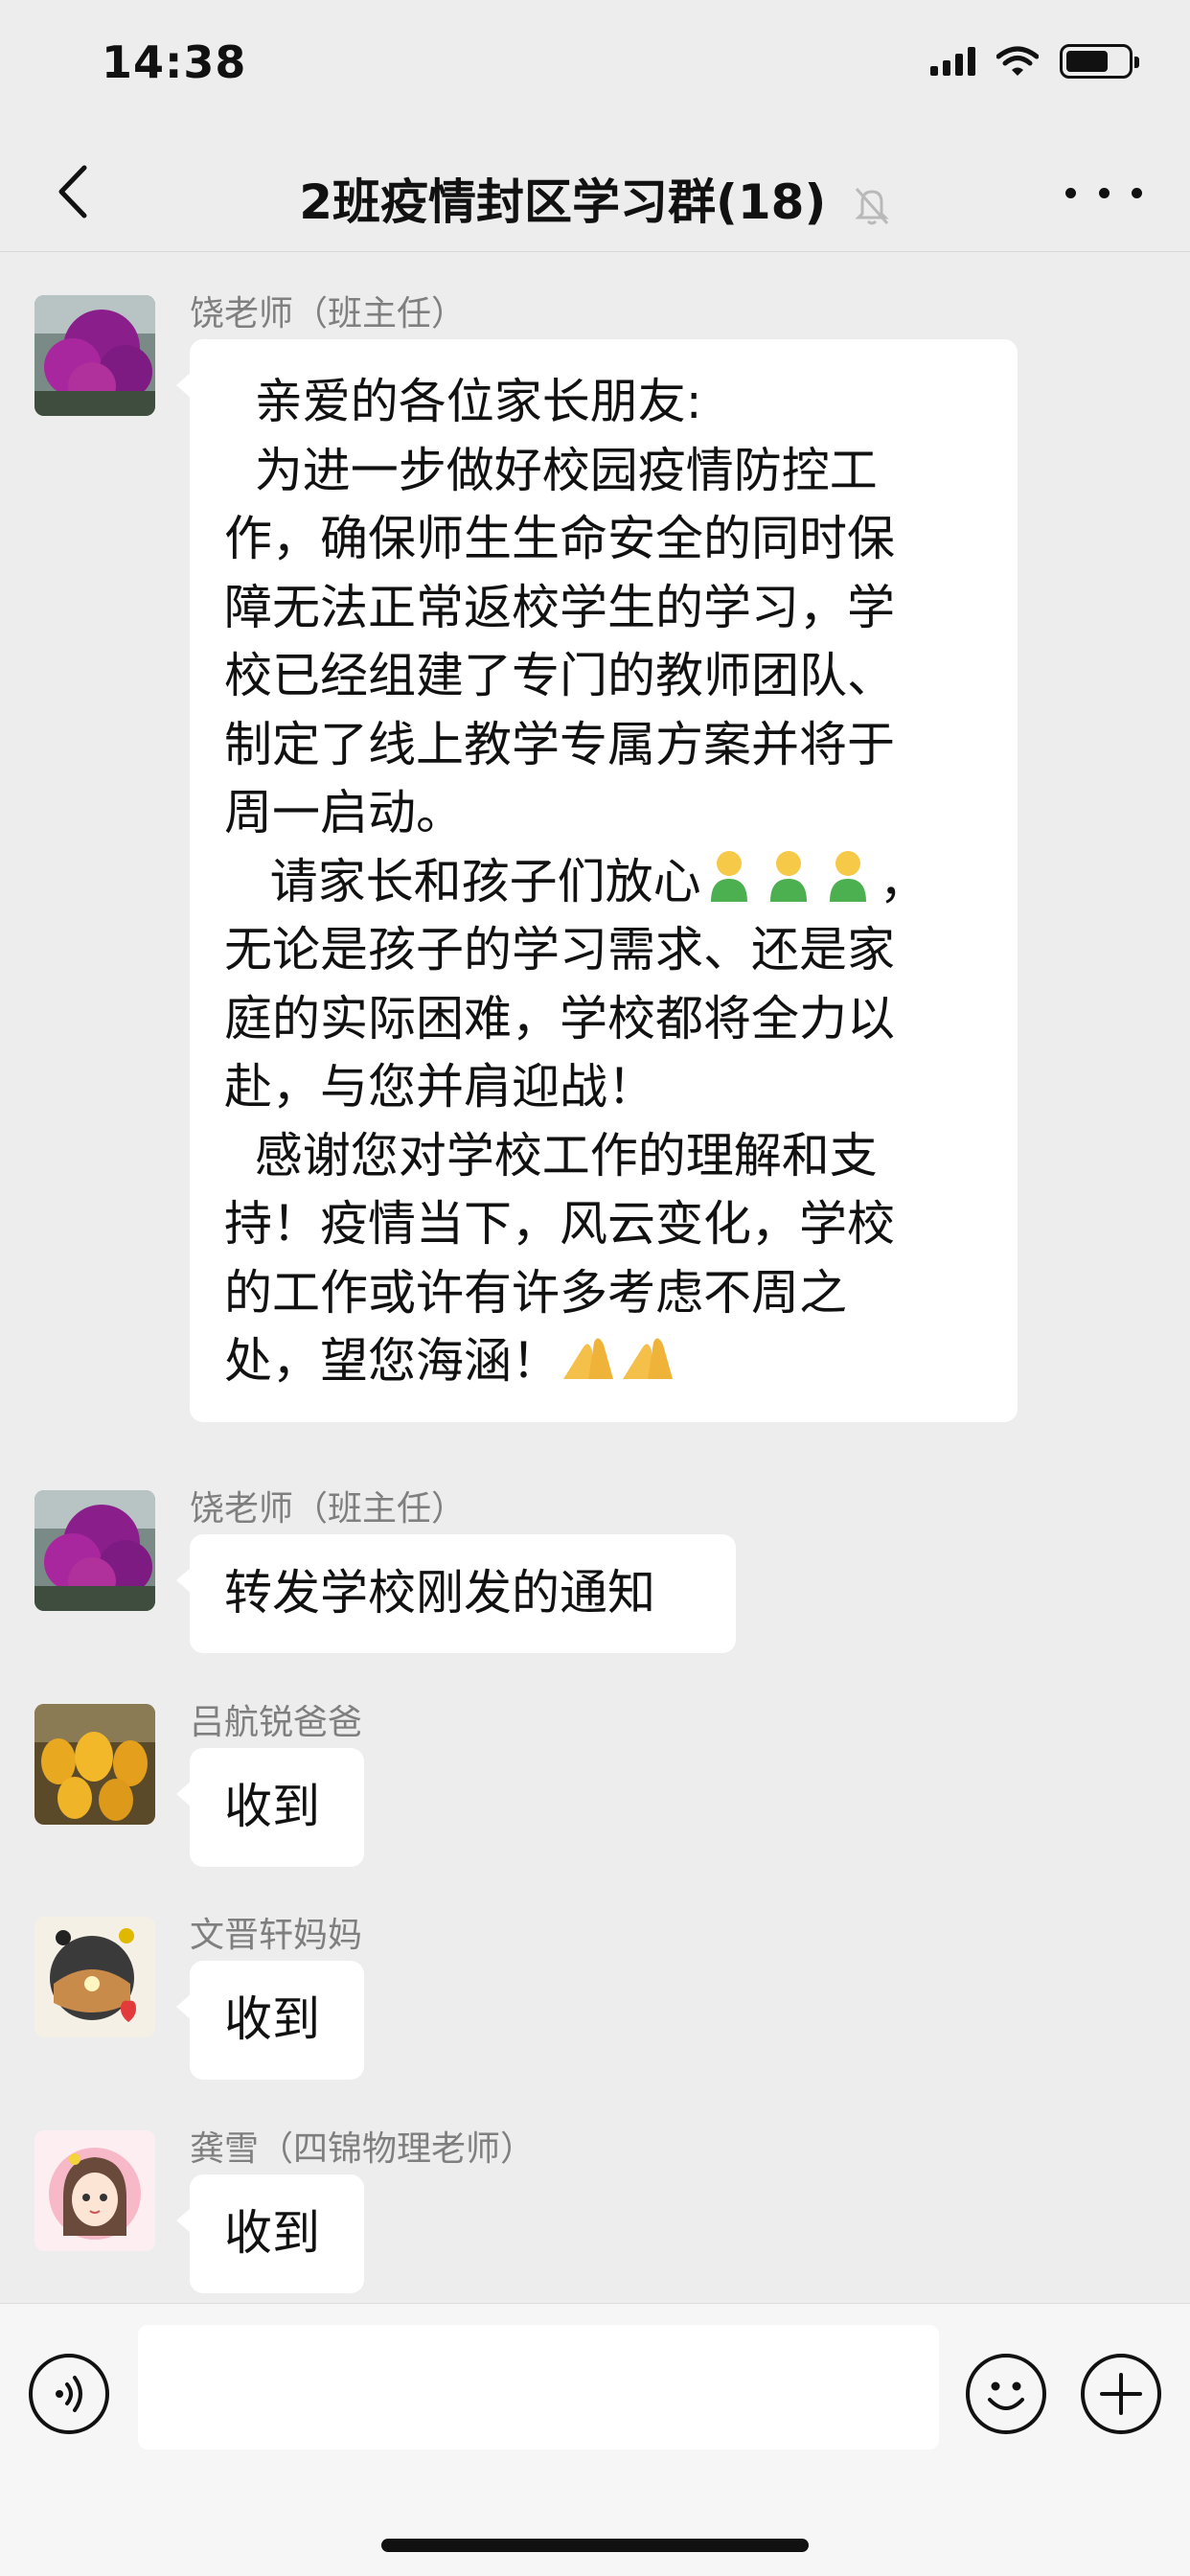 Image resolution: width=1190 pixels, height=2576 pixels. I want to click on status-icons, so click(1035, 62).